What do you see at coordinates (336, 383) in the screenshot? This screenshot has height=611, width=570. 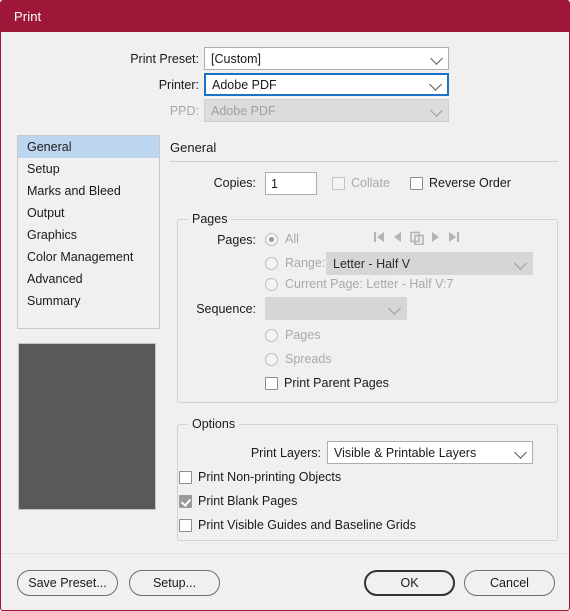 I see `print-parent-pages-label: Print Parent Pages` at bounding box center [336, 383].